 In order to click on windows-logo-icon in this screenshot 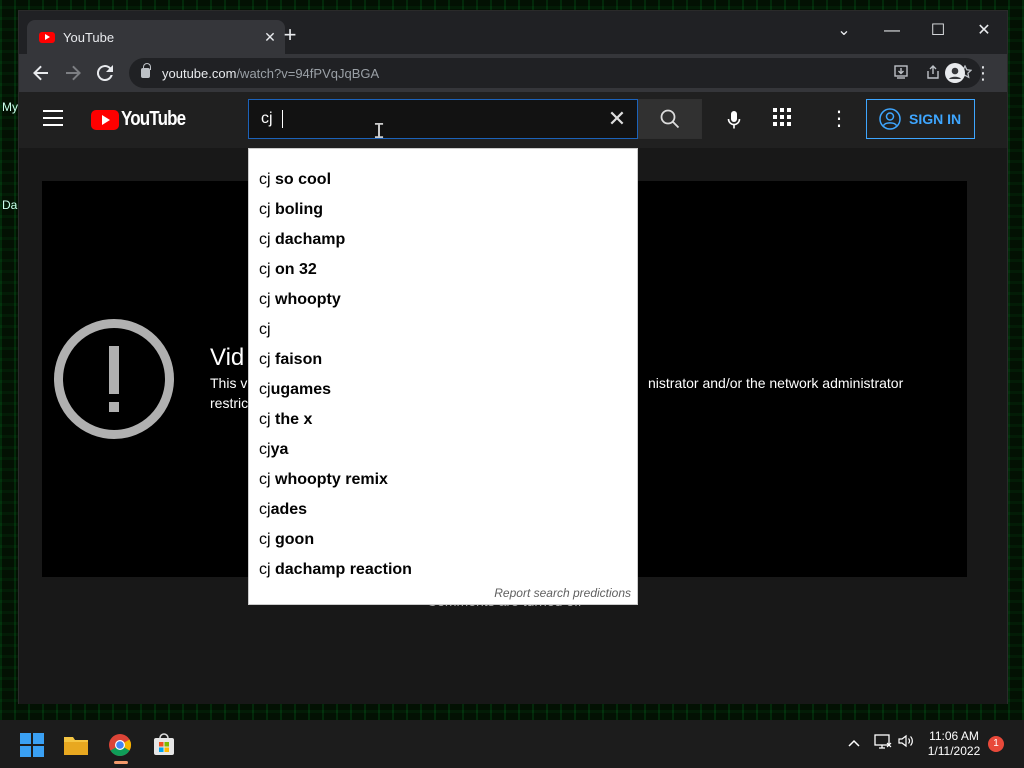, I will do `click(32, 745)`.